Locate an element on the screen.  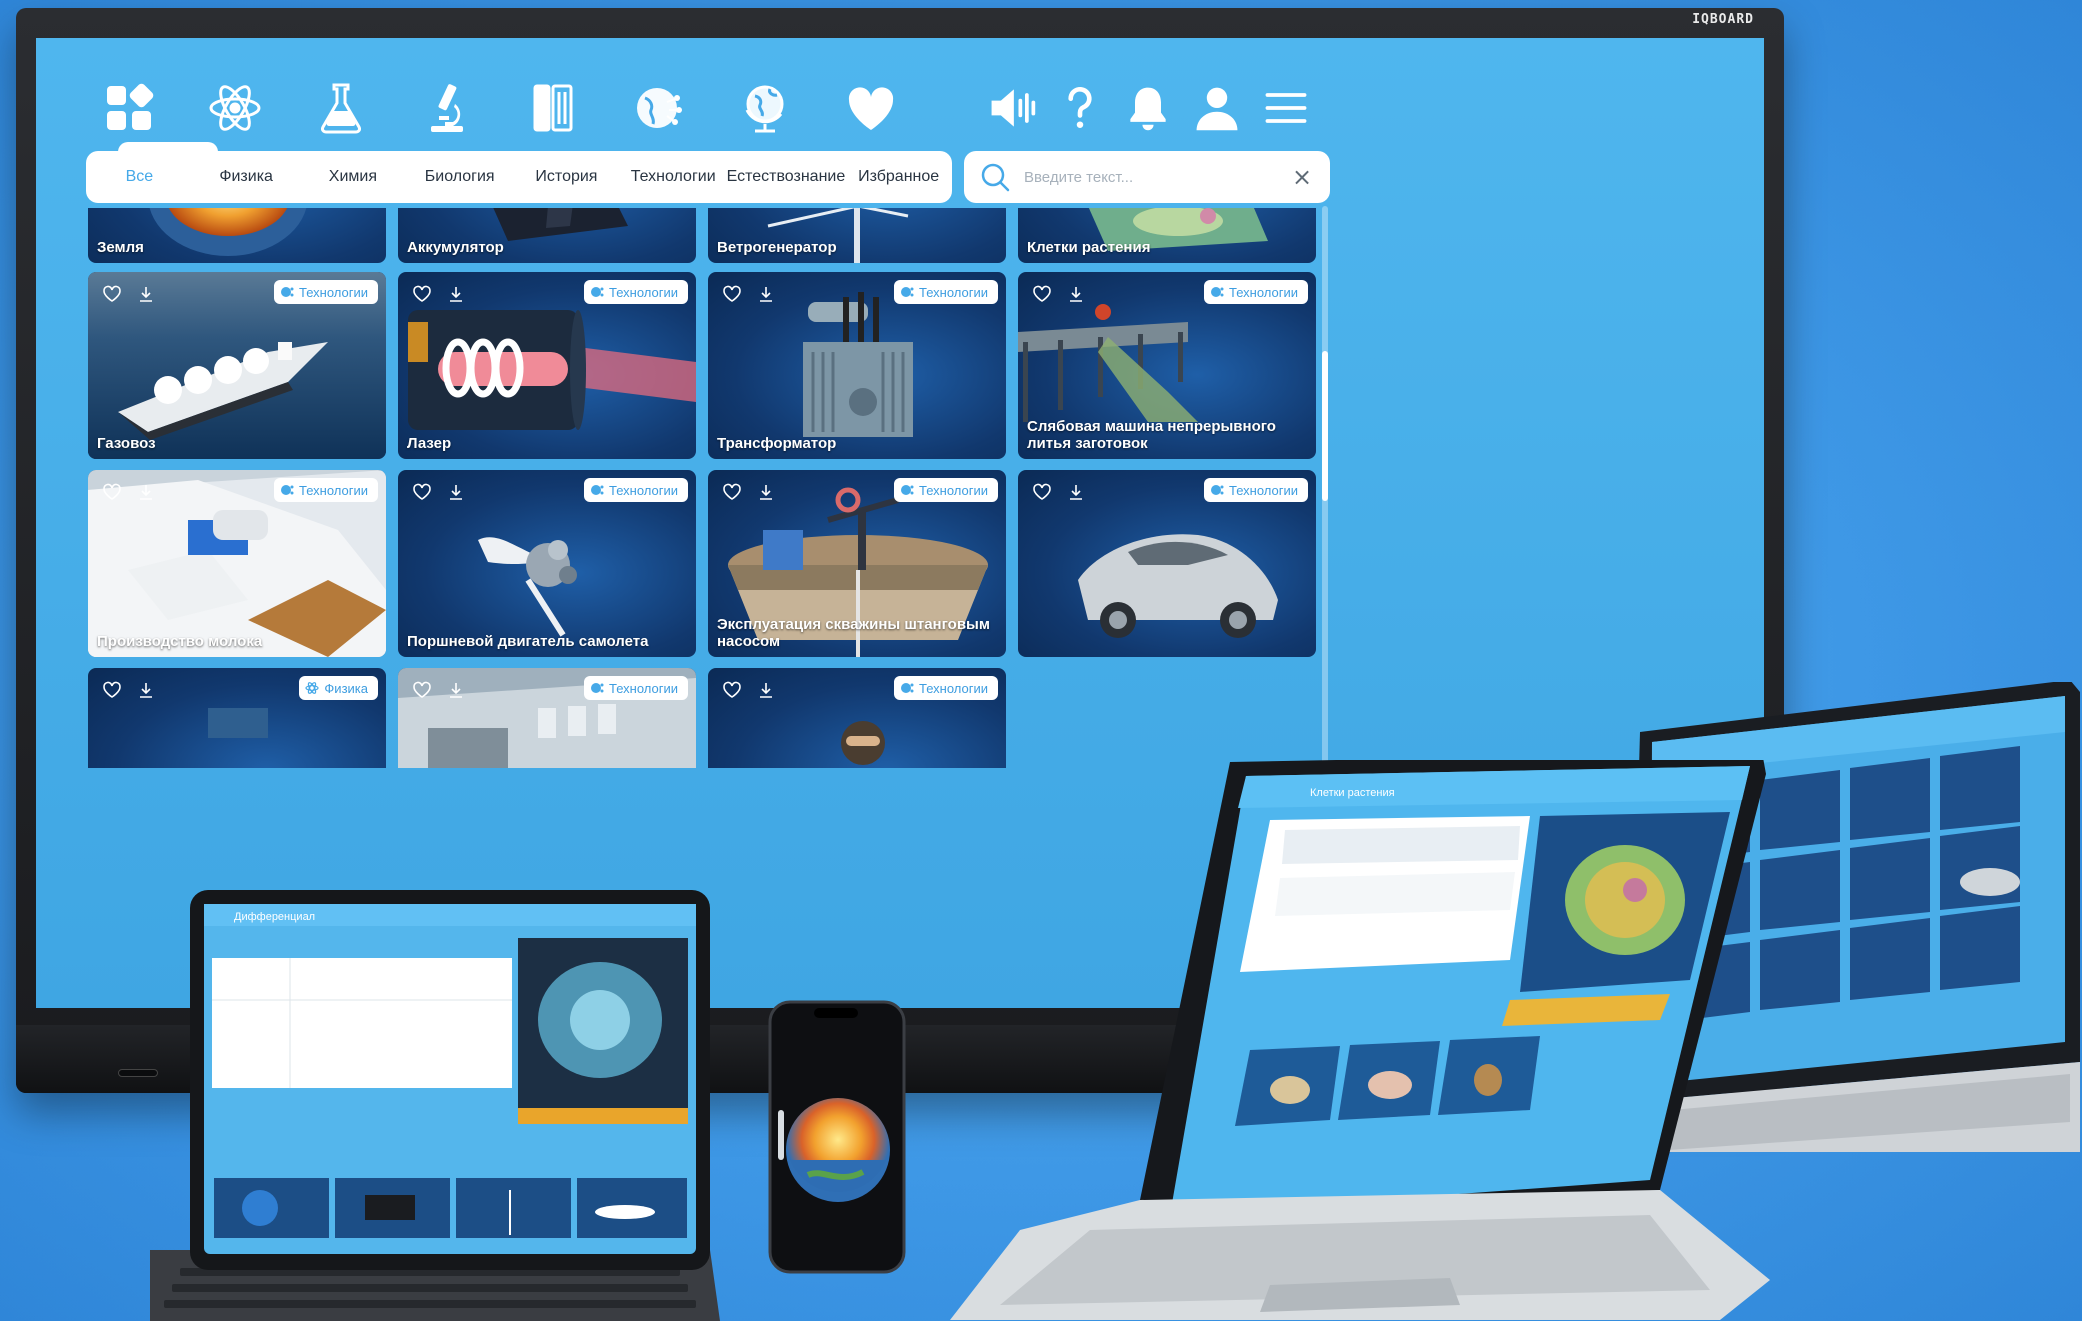
tab-natural-science: Естествознание is located at coordinates (786, 177).